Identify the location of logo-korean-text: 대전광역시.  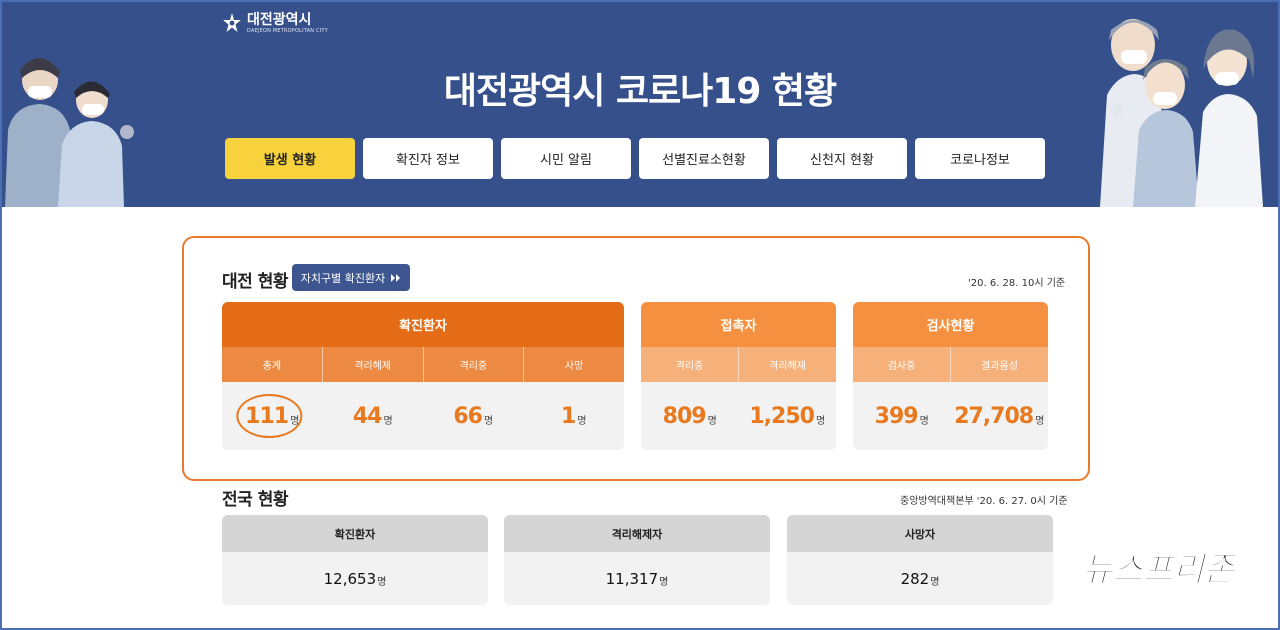
(279, 19).